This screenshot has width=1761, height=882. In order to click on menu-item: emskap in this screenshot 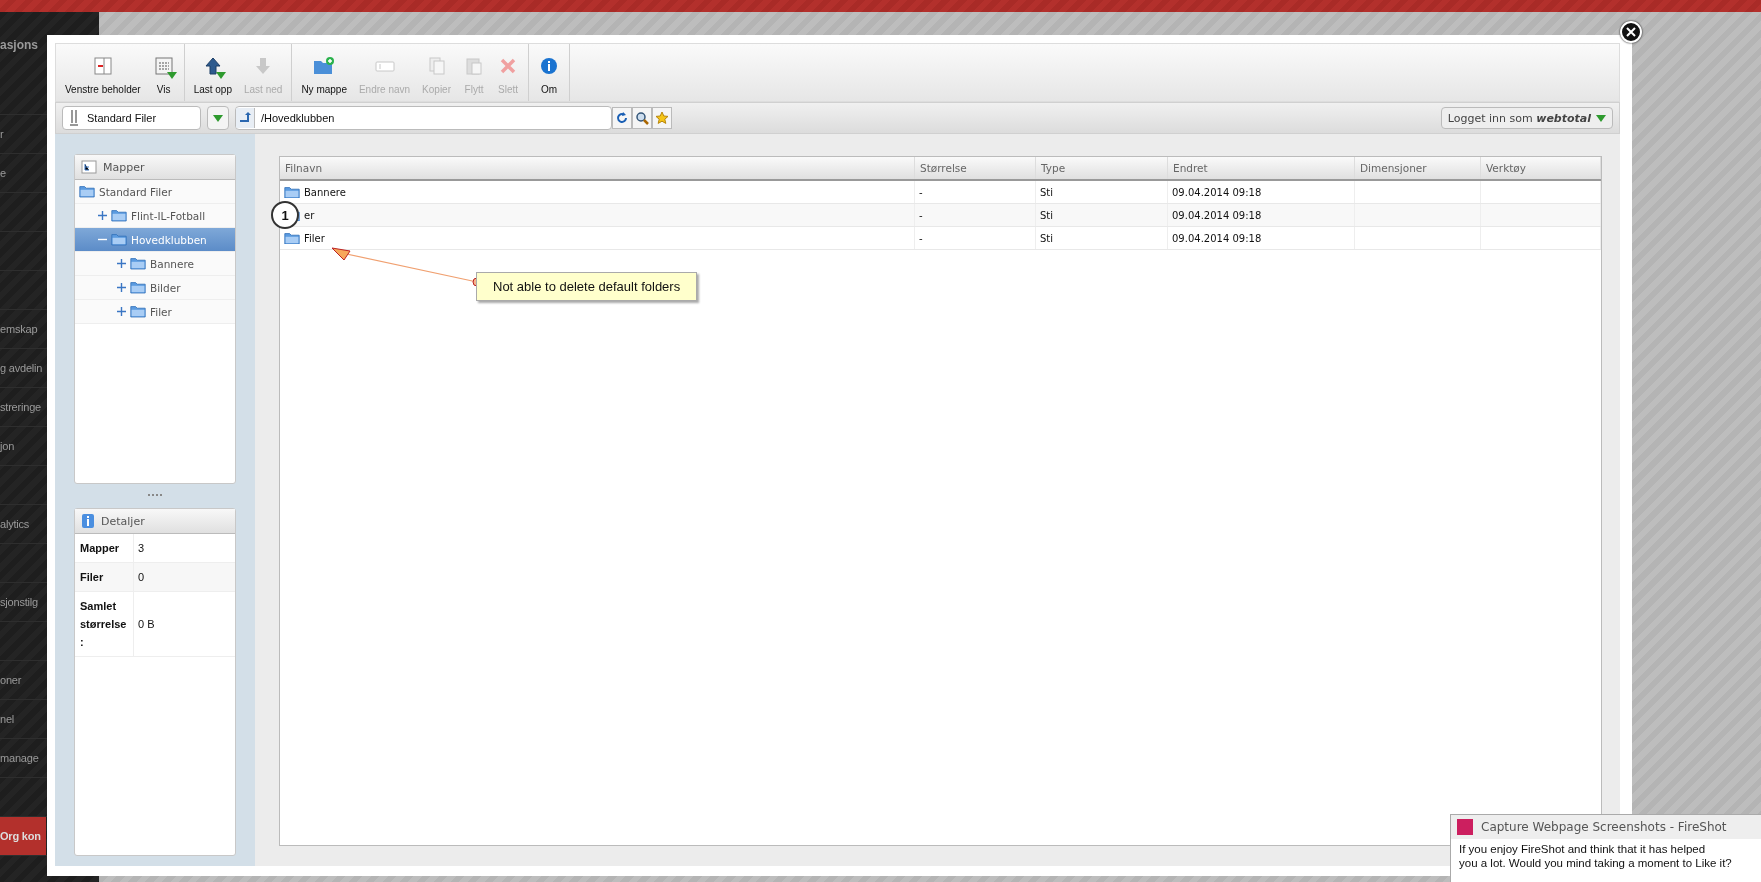, I will do `click(23, 329)`.